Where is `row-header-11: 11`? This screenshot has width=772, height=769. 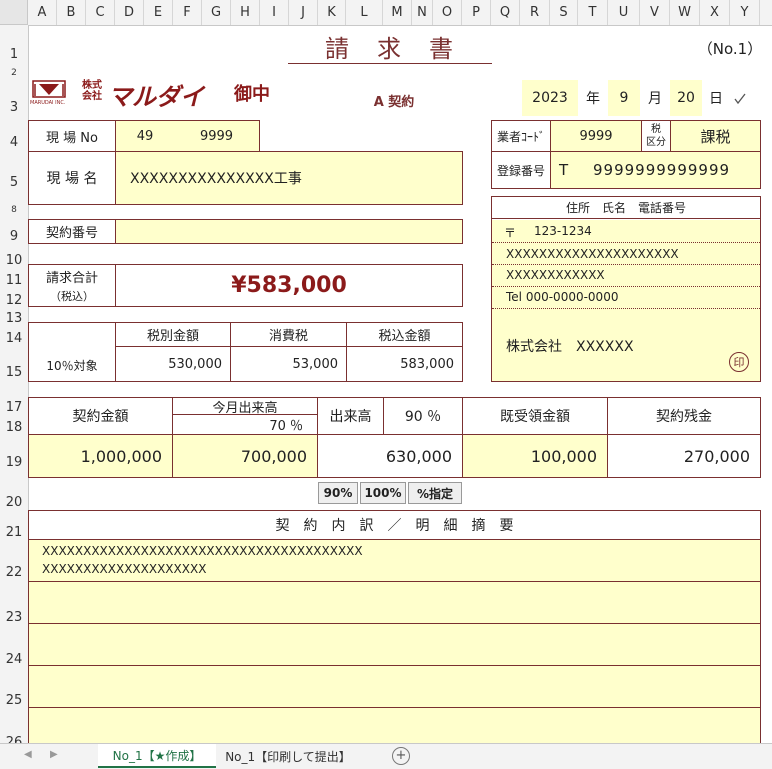 row-header-11: 11 is located at coordinates (14, 280).